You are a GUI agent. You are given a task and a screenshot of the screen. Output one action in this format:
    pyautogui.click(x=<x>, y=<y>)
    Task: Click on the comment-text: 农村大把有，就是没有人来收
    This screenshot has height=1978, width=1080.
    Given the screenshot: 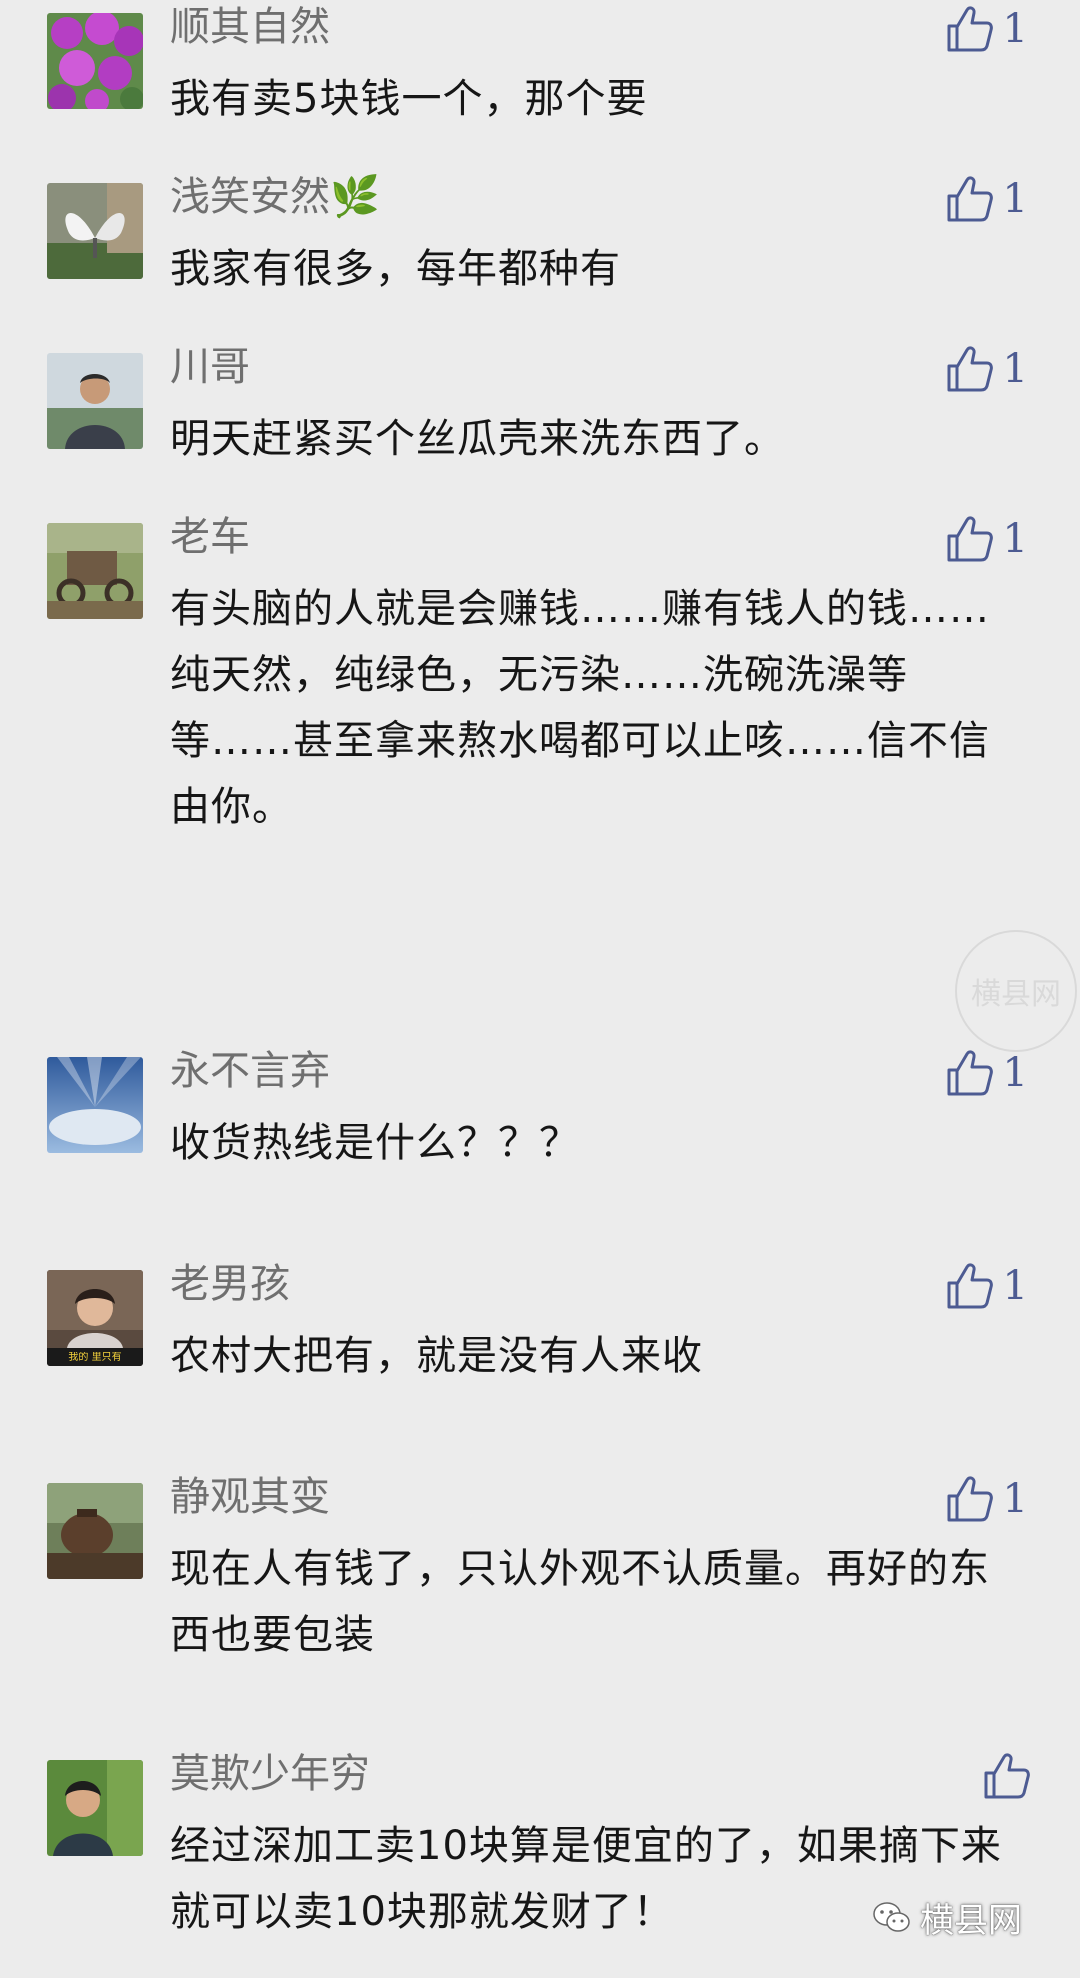 What is the action you would take?
    pyautogui.click(x=436, y=1356)
    